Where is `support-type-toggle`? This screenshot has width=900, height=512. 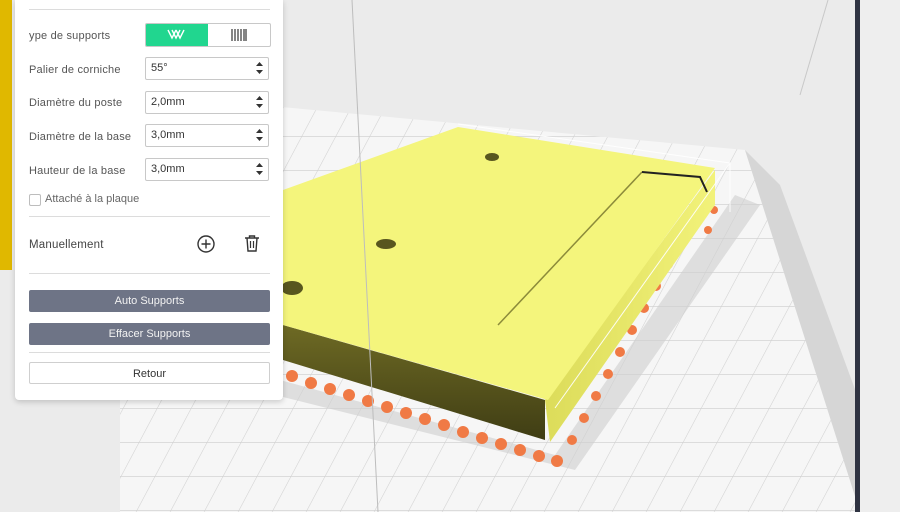 support-type-toggle is located at coordinates (208, 35).